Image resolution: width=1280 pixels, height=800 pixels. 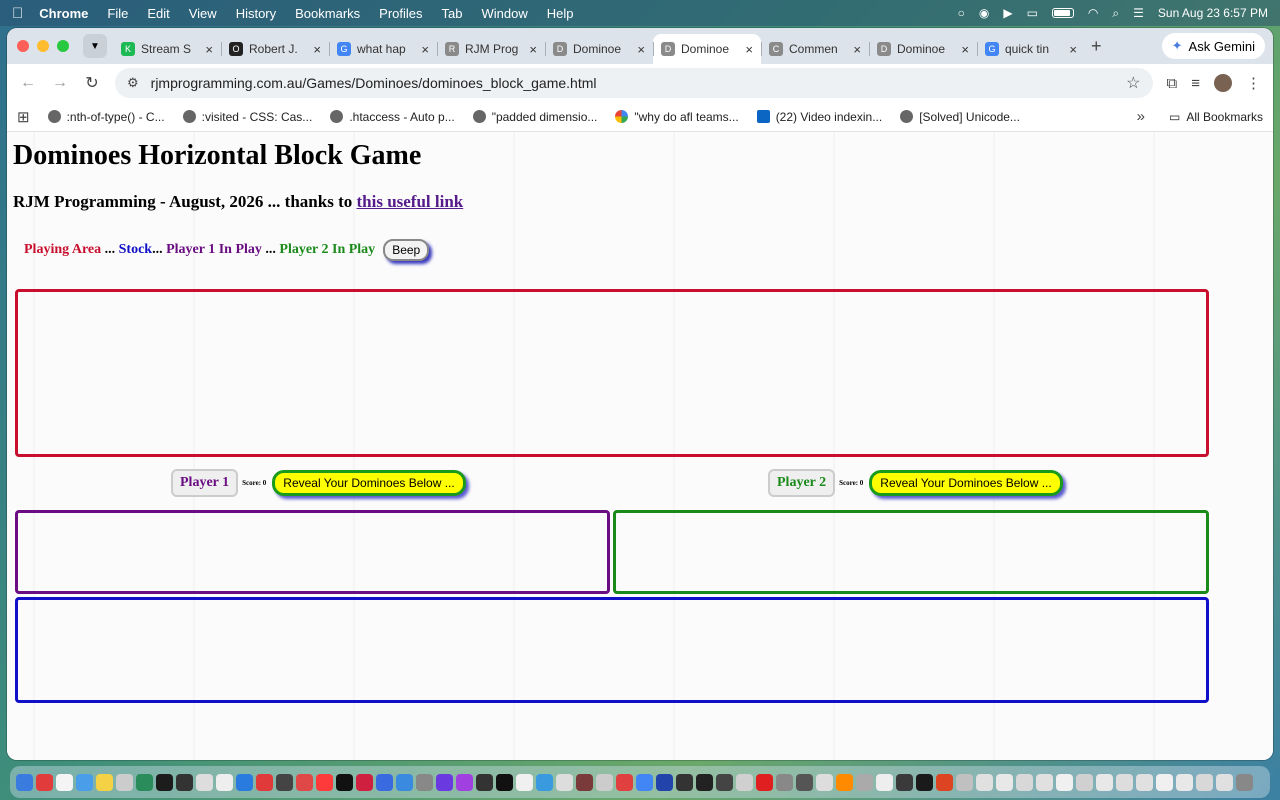 What do you see at coordinates (63, 46) in the screenshot?
I see `zoom-window-button` at bounding box center [63, 46].